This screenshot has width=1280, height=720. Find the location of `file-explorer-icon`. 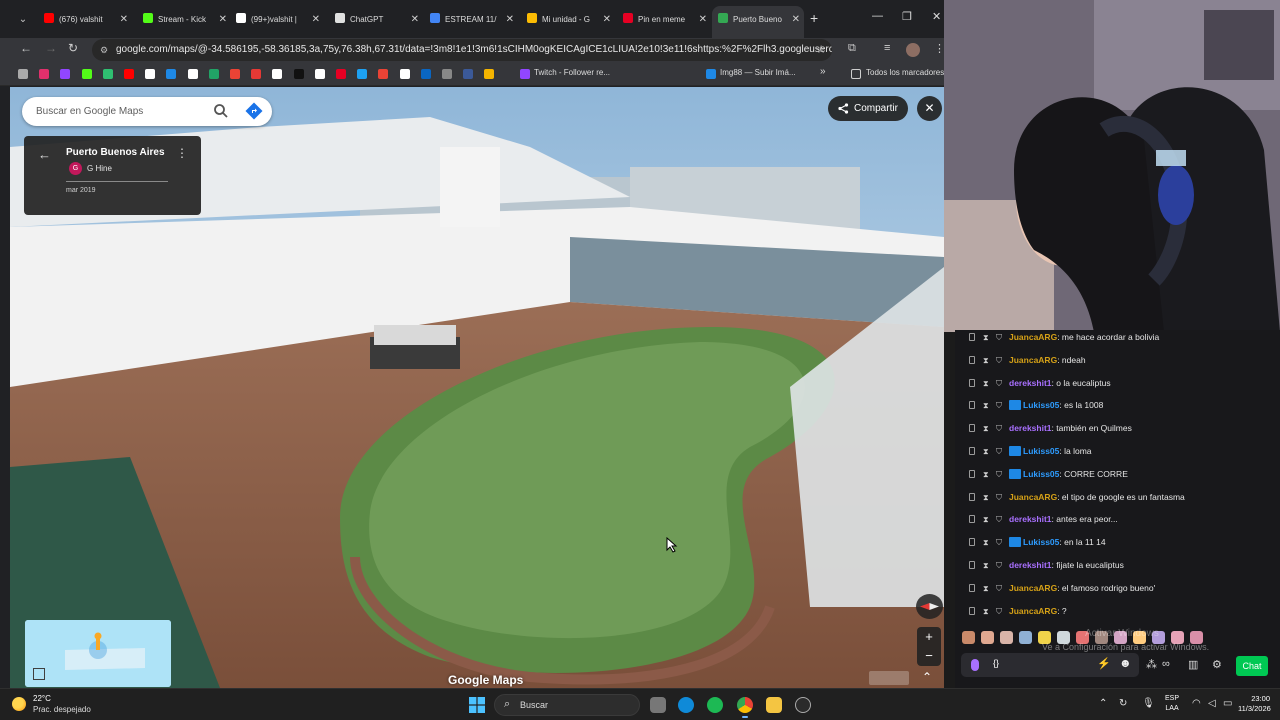

file-explorer-icon is located at coordinates (774, 705).